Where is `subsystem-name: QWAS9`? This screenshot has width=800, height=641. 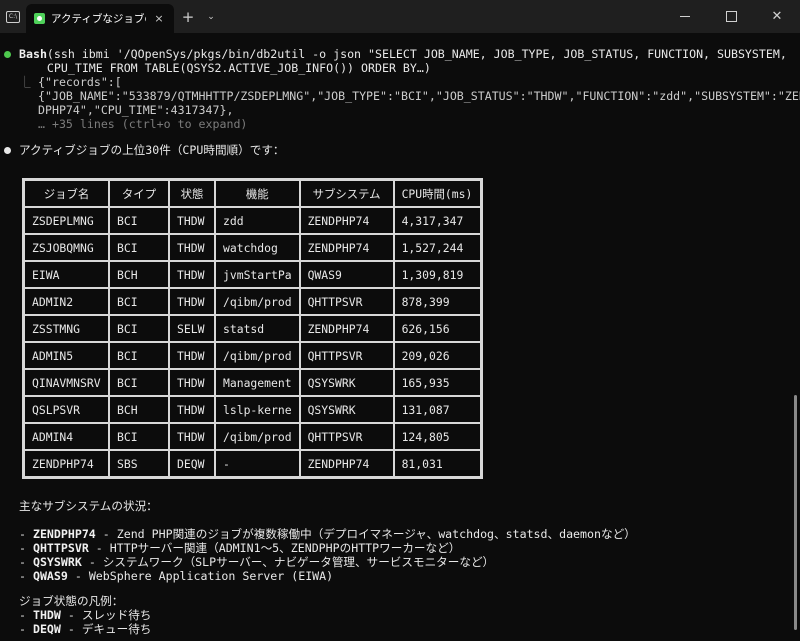 subsystem-name: QWAS9 is located at coordinates (50, 576).